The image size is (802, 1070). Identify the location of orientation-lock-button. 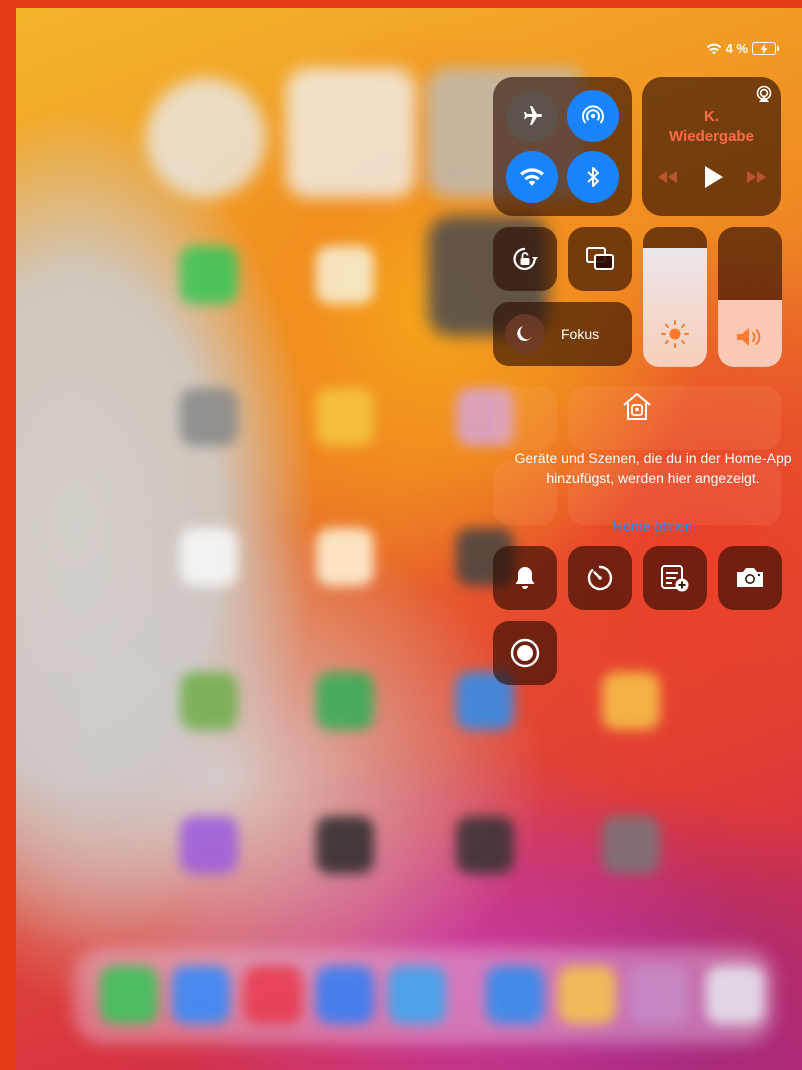
(525, 259).